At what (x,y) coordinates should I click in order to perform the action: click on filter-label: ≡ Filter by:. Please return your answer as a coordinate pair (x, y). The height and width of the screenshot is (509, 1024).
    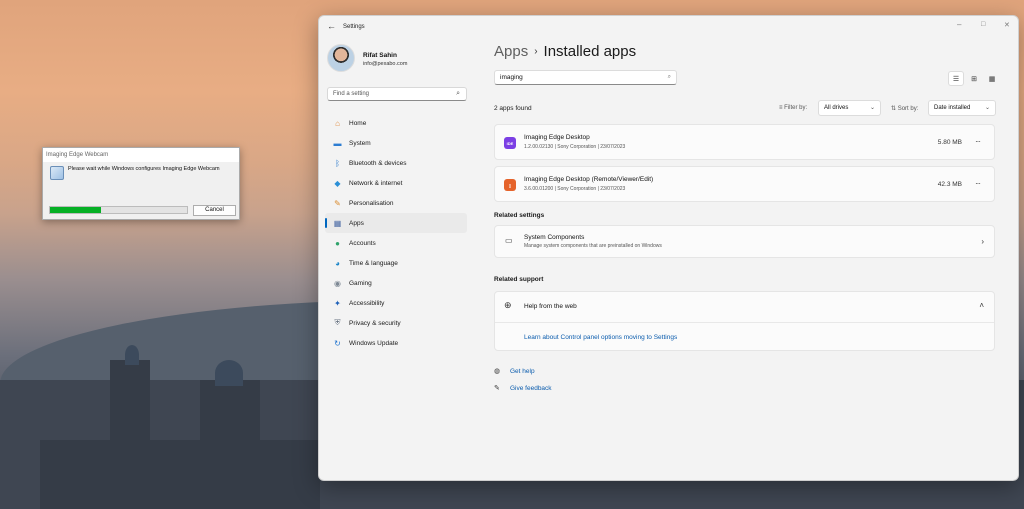
    Looking at the image, I should click on (793, 108).